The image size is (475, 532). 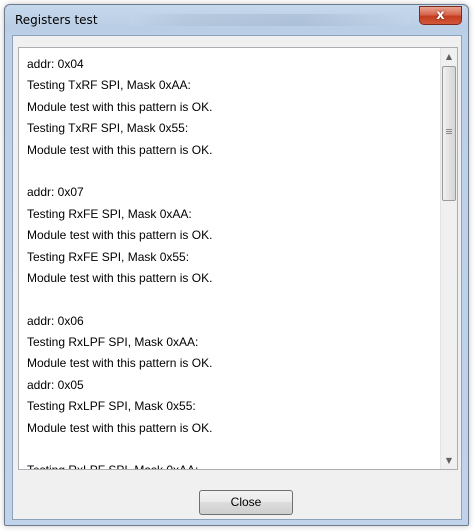 What do you see at coordinates (56, 20) in the screenshot?
I see `window-title: Registers test` at bounding box center [56, 20].